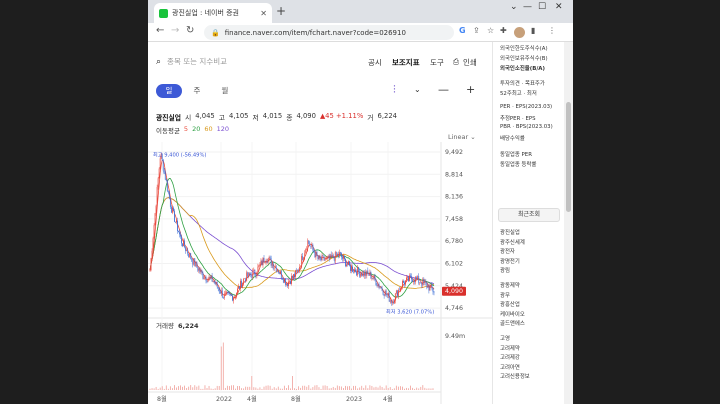 The height and width of the screenshot is (404, 720). What do you see at coordinates (527, 7) in the screenshot?
I see `minimize-icon: —` at bounding box center [527, 7].